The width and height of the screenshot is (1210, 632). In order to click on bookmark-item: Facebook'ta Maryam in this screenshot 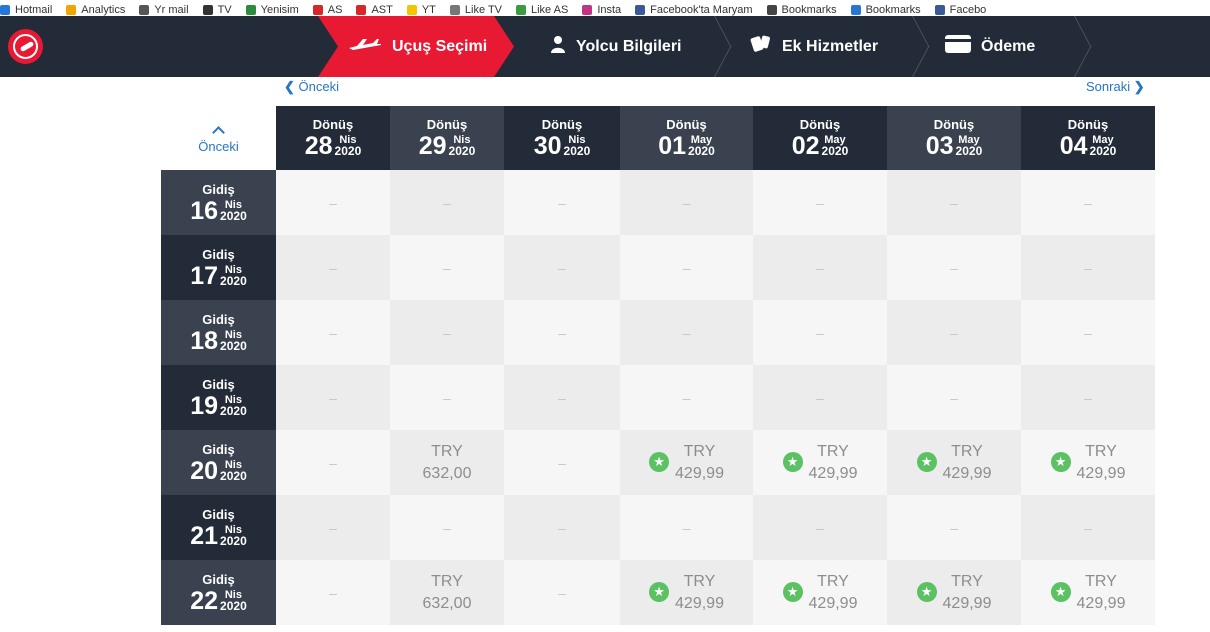, I will do `click(694, 10)`.